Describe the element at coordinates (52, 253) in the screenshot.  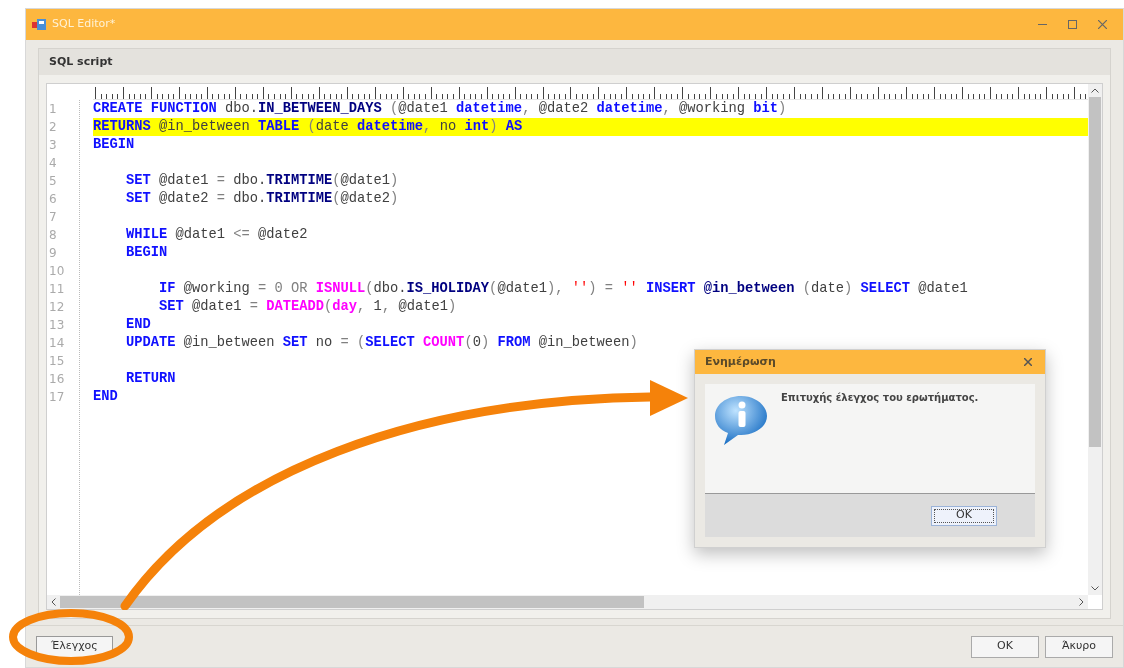
I see `line-number: 9` at that location.